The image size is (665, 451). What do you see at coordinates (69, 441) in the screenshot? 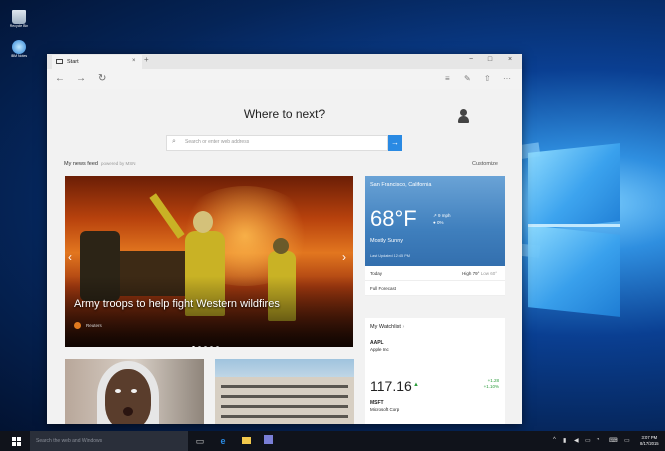
I see `taskbar-search-placeholder: Search the web and Windows` at bounding box center [69, 441].